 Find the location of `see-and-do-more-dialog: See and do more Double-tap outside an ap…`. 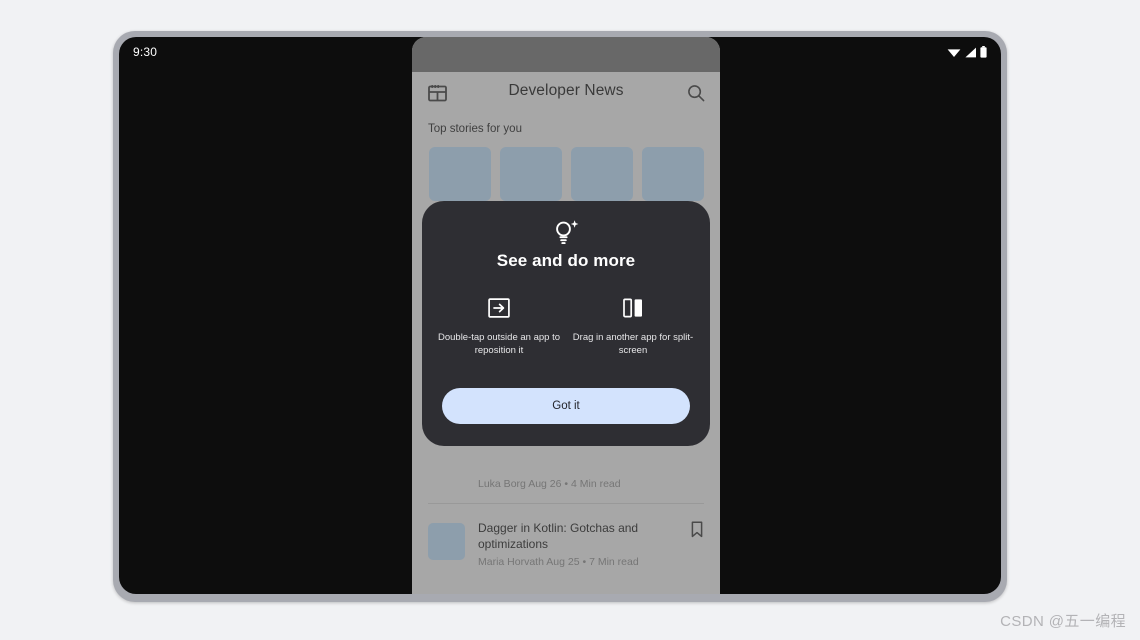

see-and-do-more-dialog: See and do more Double-tap outside an ap… is located at coordinates (566, 323).